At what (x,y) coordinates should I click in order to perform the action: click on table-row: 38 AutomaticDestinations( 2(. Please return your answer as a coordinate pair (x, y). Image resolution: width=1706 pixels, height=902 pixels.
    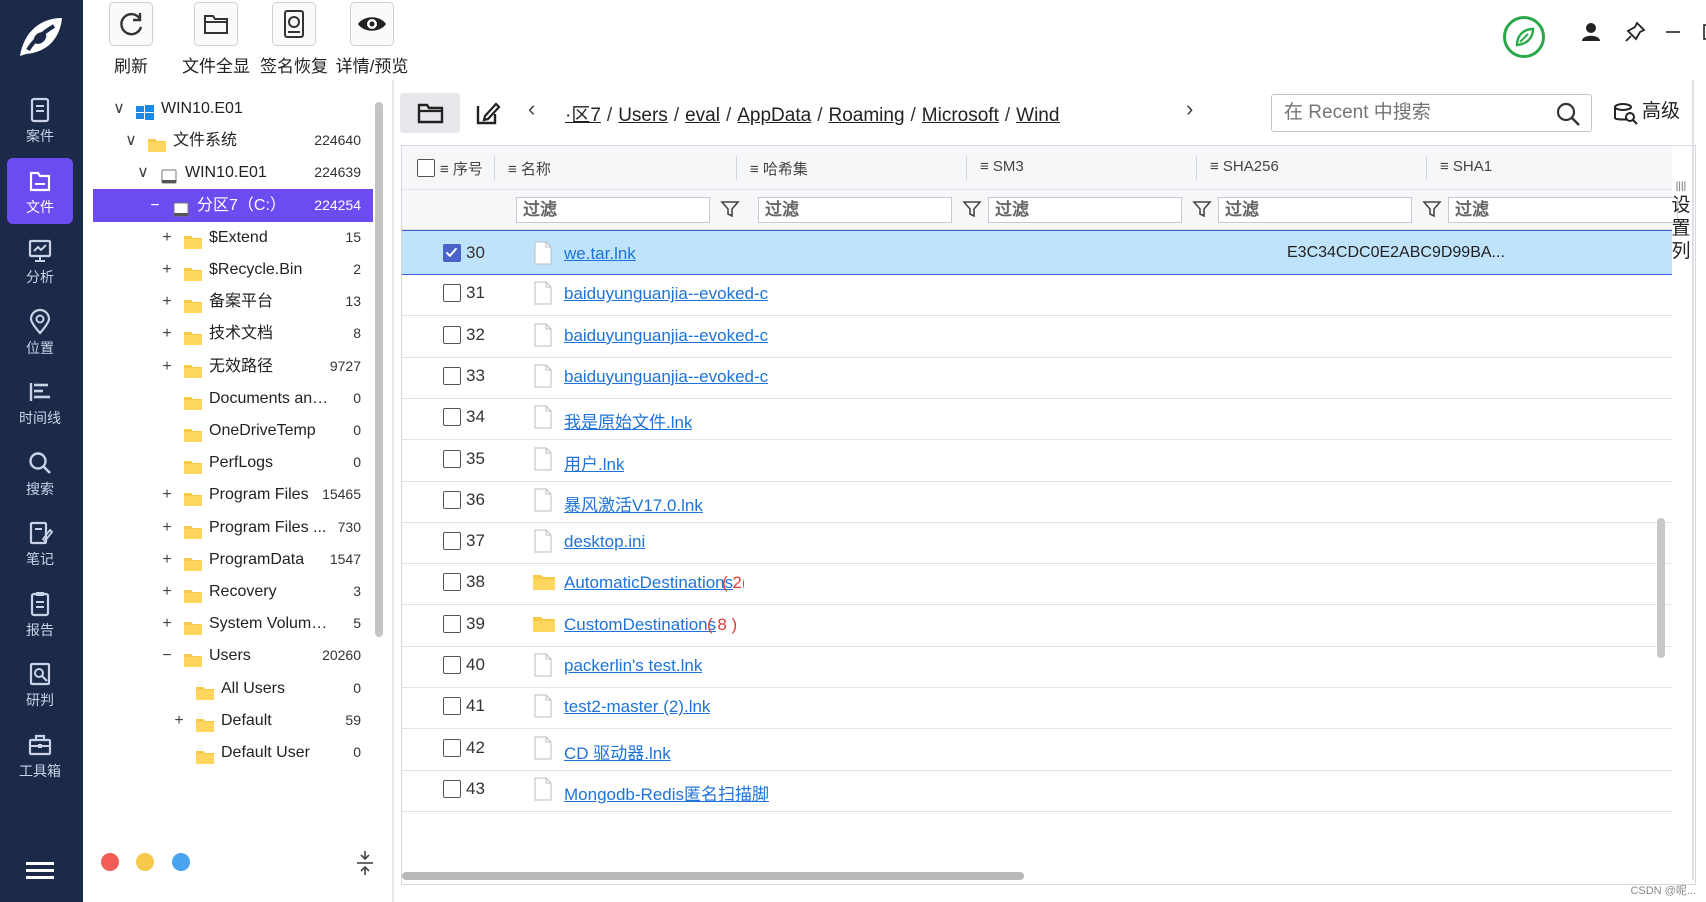
    Looking at the image, I should click on (1037, 583).